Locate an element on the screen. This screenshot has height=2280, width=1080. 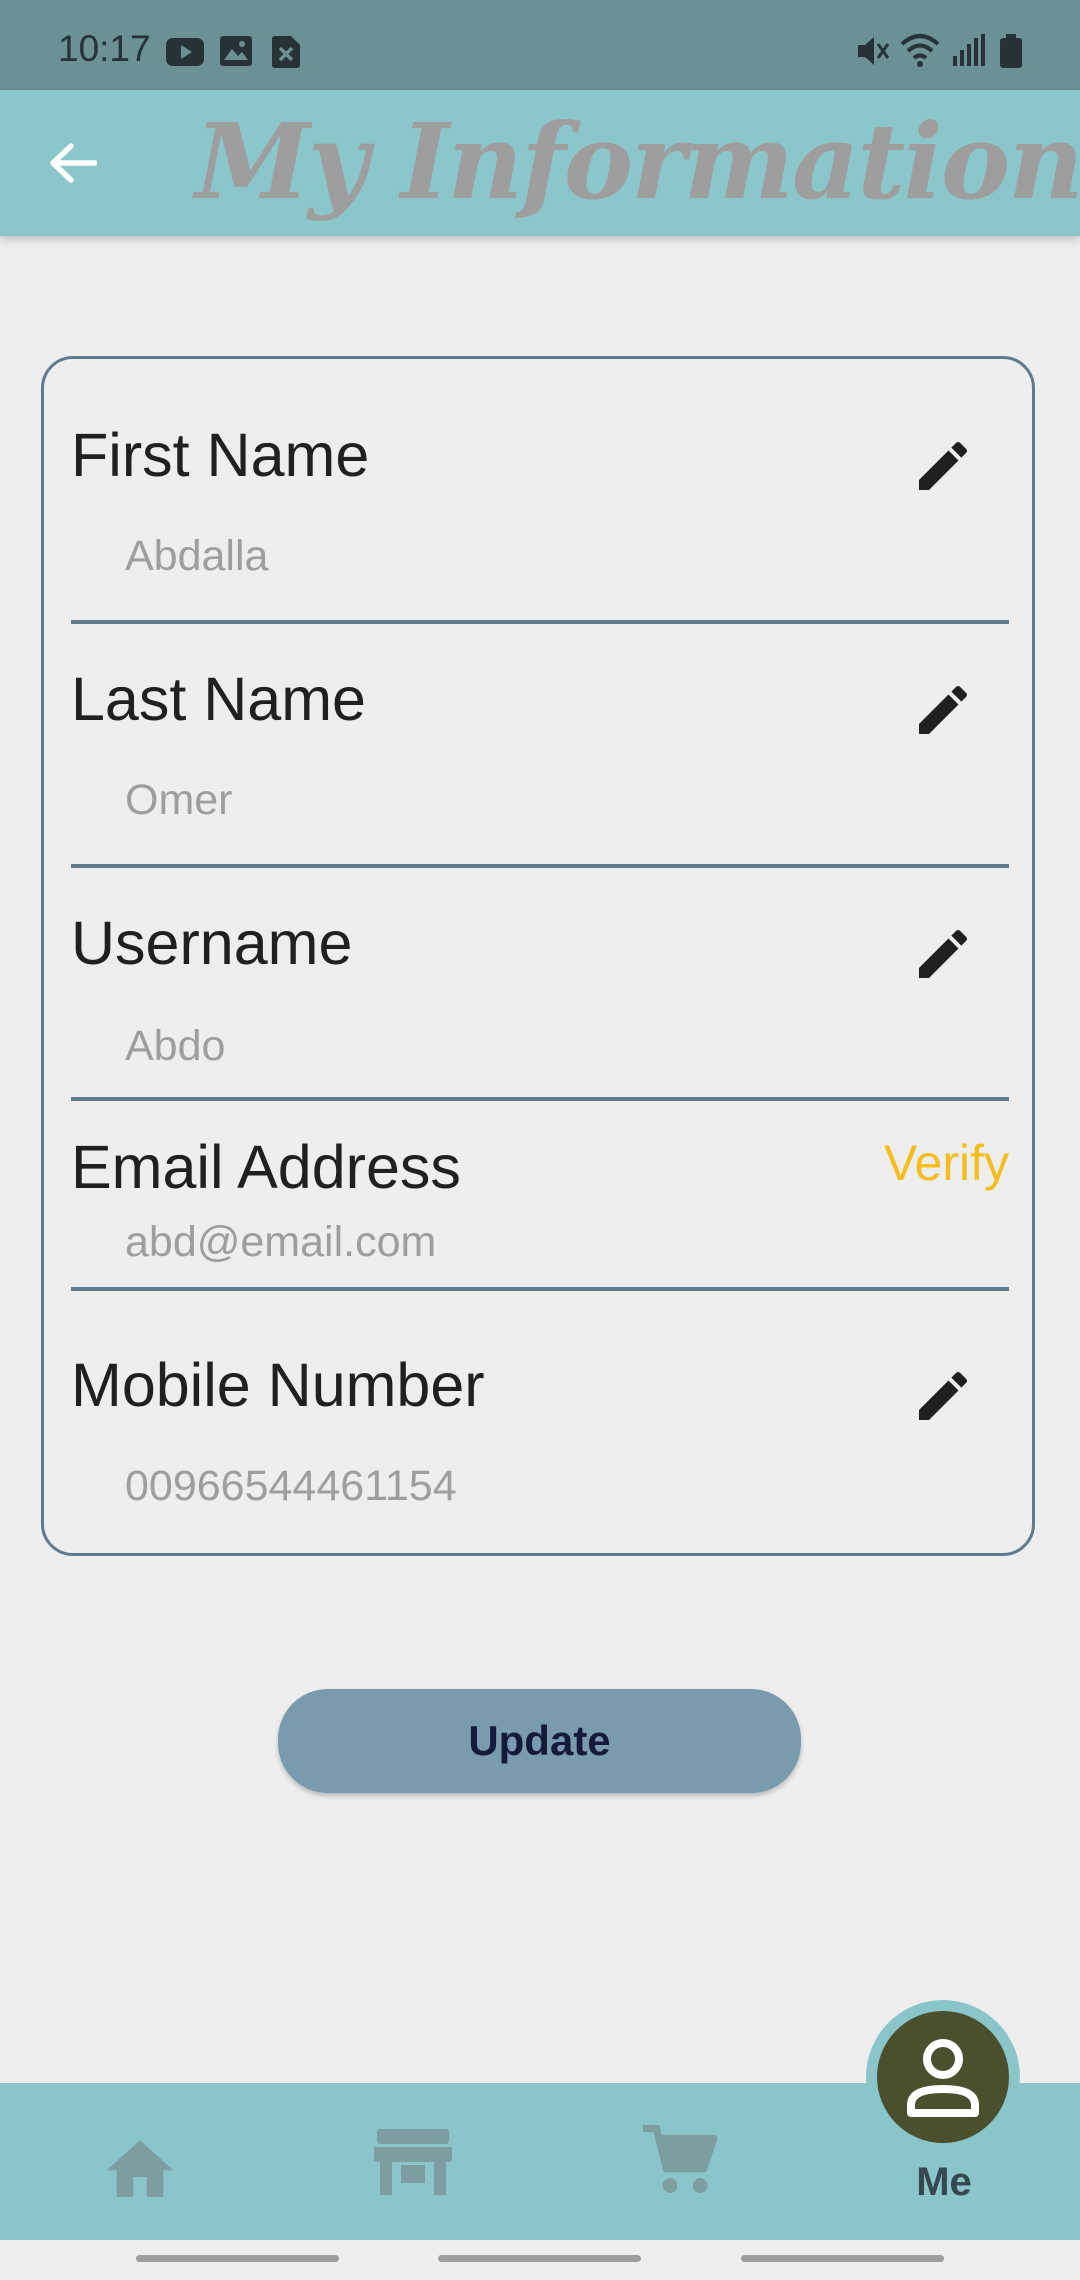
edit-first-name-button is located at coordinates (943, 466).